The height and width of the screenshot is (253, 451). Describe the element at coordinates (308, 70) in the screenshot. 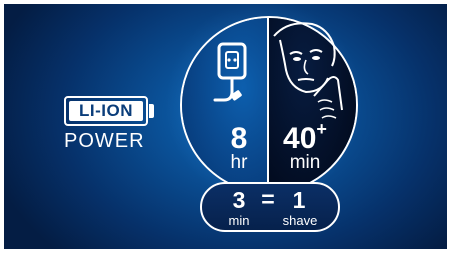

I see `shaving-man-icon` at that location.